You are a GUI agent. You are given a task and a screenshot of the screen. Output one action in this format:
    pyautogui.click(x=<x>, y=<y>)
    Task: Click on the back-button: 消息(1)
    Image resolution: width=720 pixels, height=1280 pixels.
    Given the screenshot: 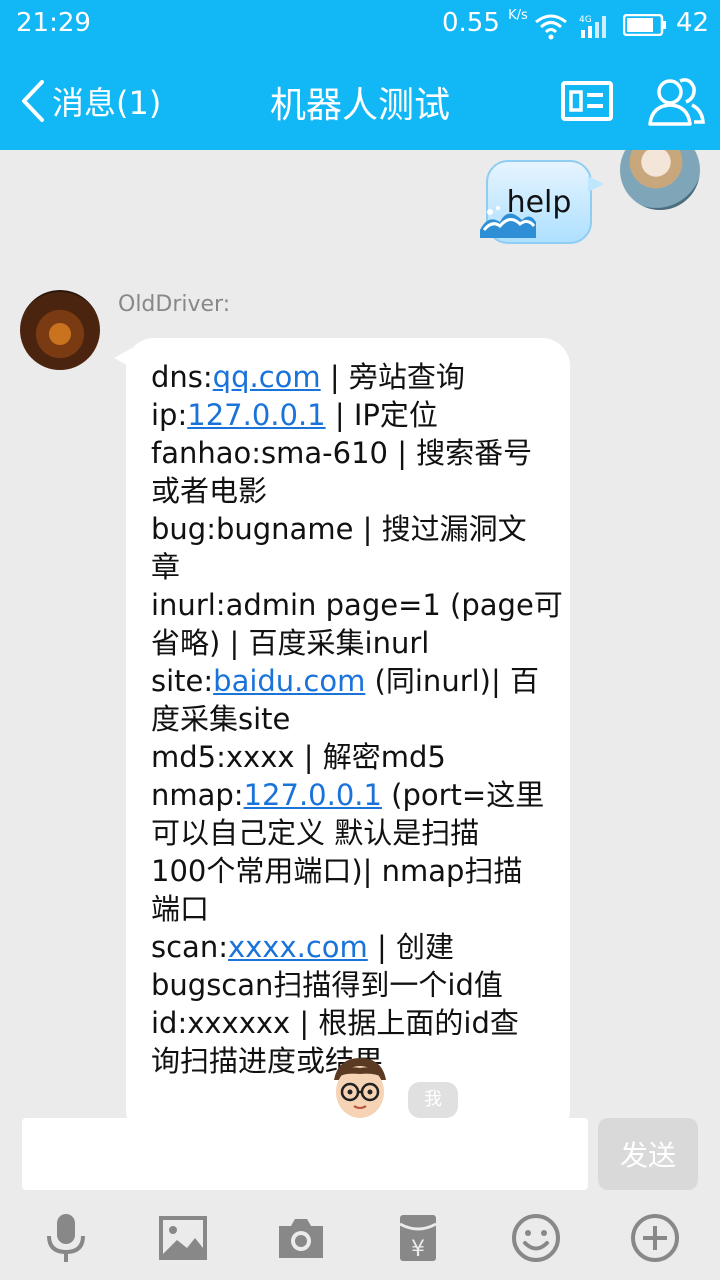 What is the action you would take?
    pyautogui.click(x=89, y=101)
    